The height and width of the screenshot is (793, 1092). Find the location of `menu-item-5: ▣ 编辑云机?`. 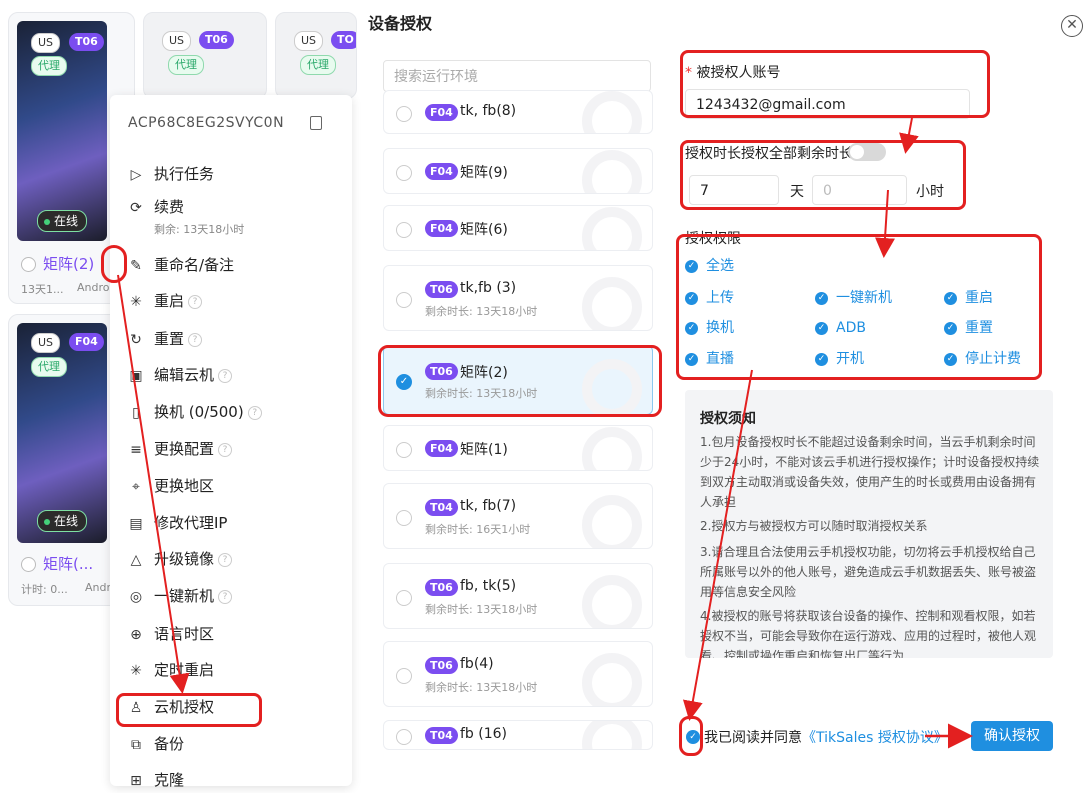

menu-item-5: ▣ 编辑云机? is located at coordinates (180, 375).